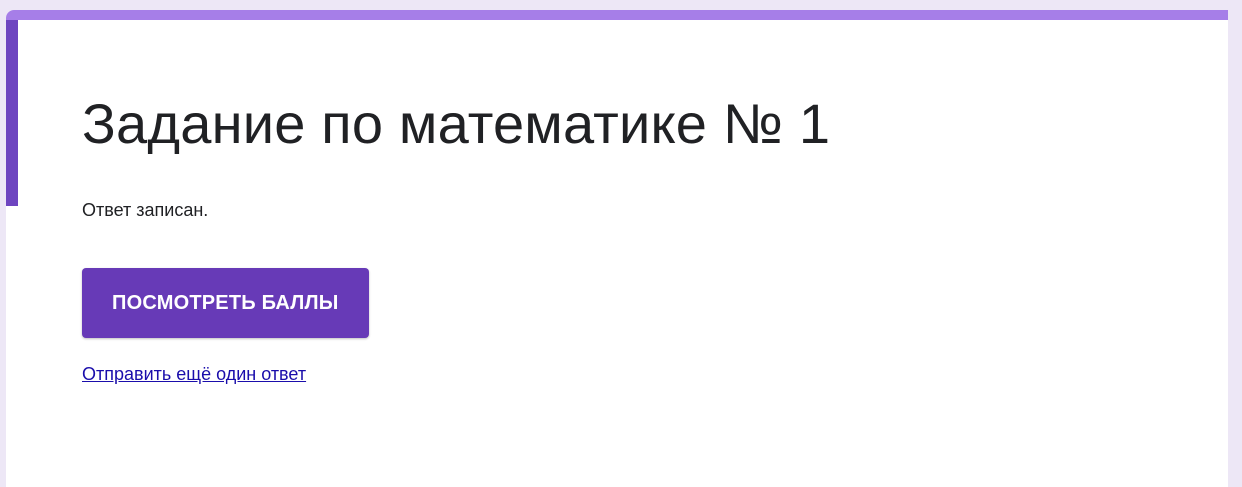  What do you see at coordinates (145, 210) in the screenshot?
I see `confirmation-message: Ответ записан.` at bounding box center [145, 210].